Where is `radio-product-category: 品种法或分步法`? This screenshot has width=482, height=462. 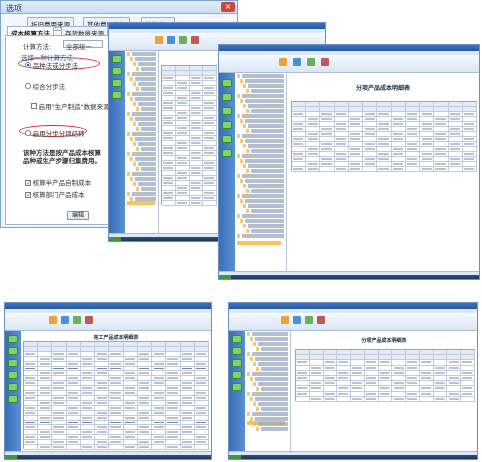 radio-product-category: 品种法或分步法 is located at coordinates (51, 65).